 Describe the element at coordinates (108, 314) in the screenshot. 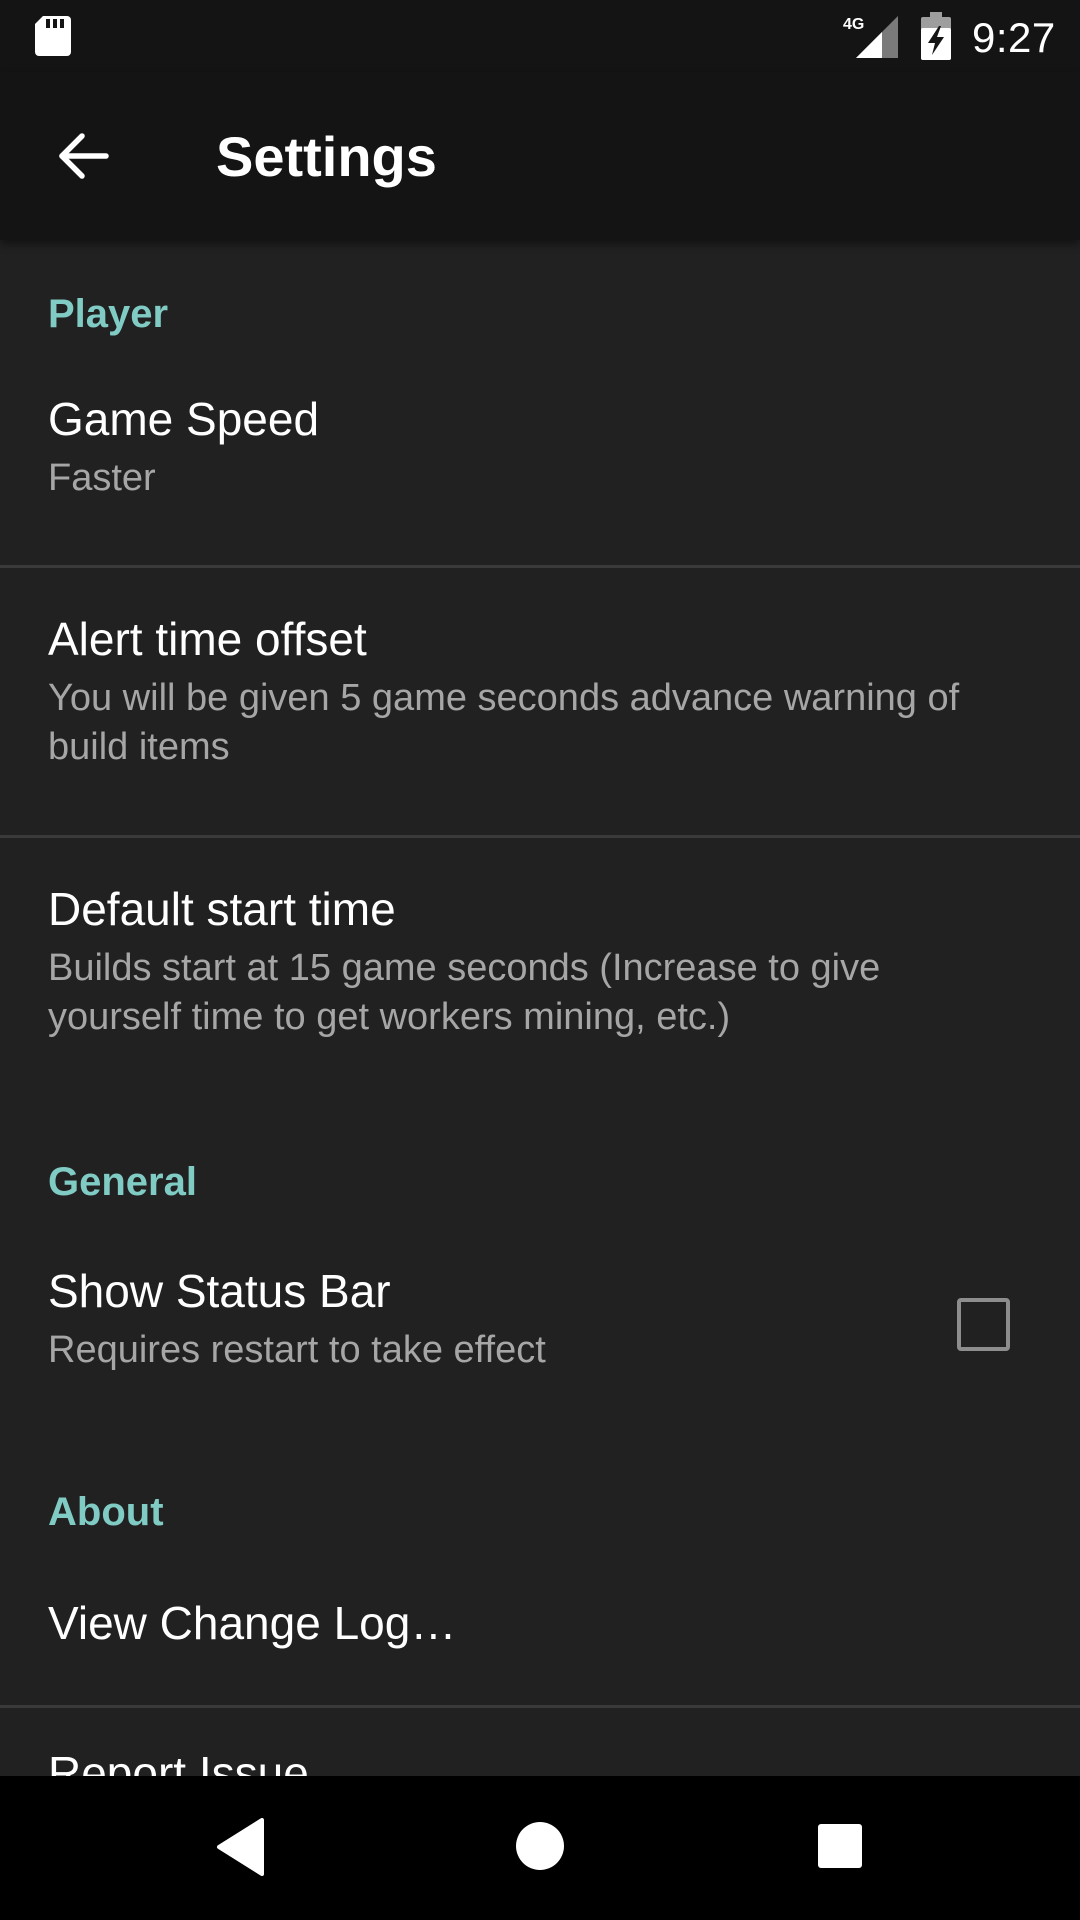

I see `category-player: Player` at that location.